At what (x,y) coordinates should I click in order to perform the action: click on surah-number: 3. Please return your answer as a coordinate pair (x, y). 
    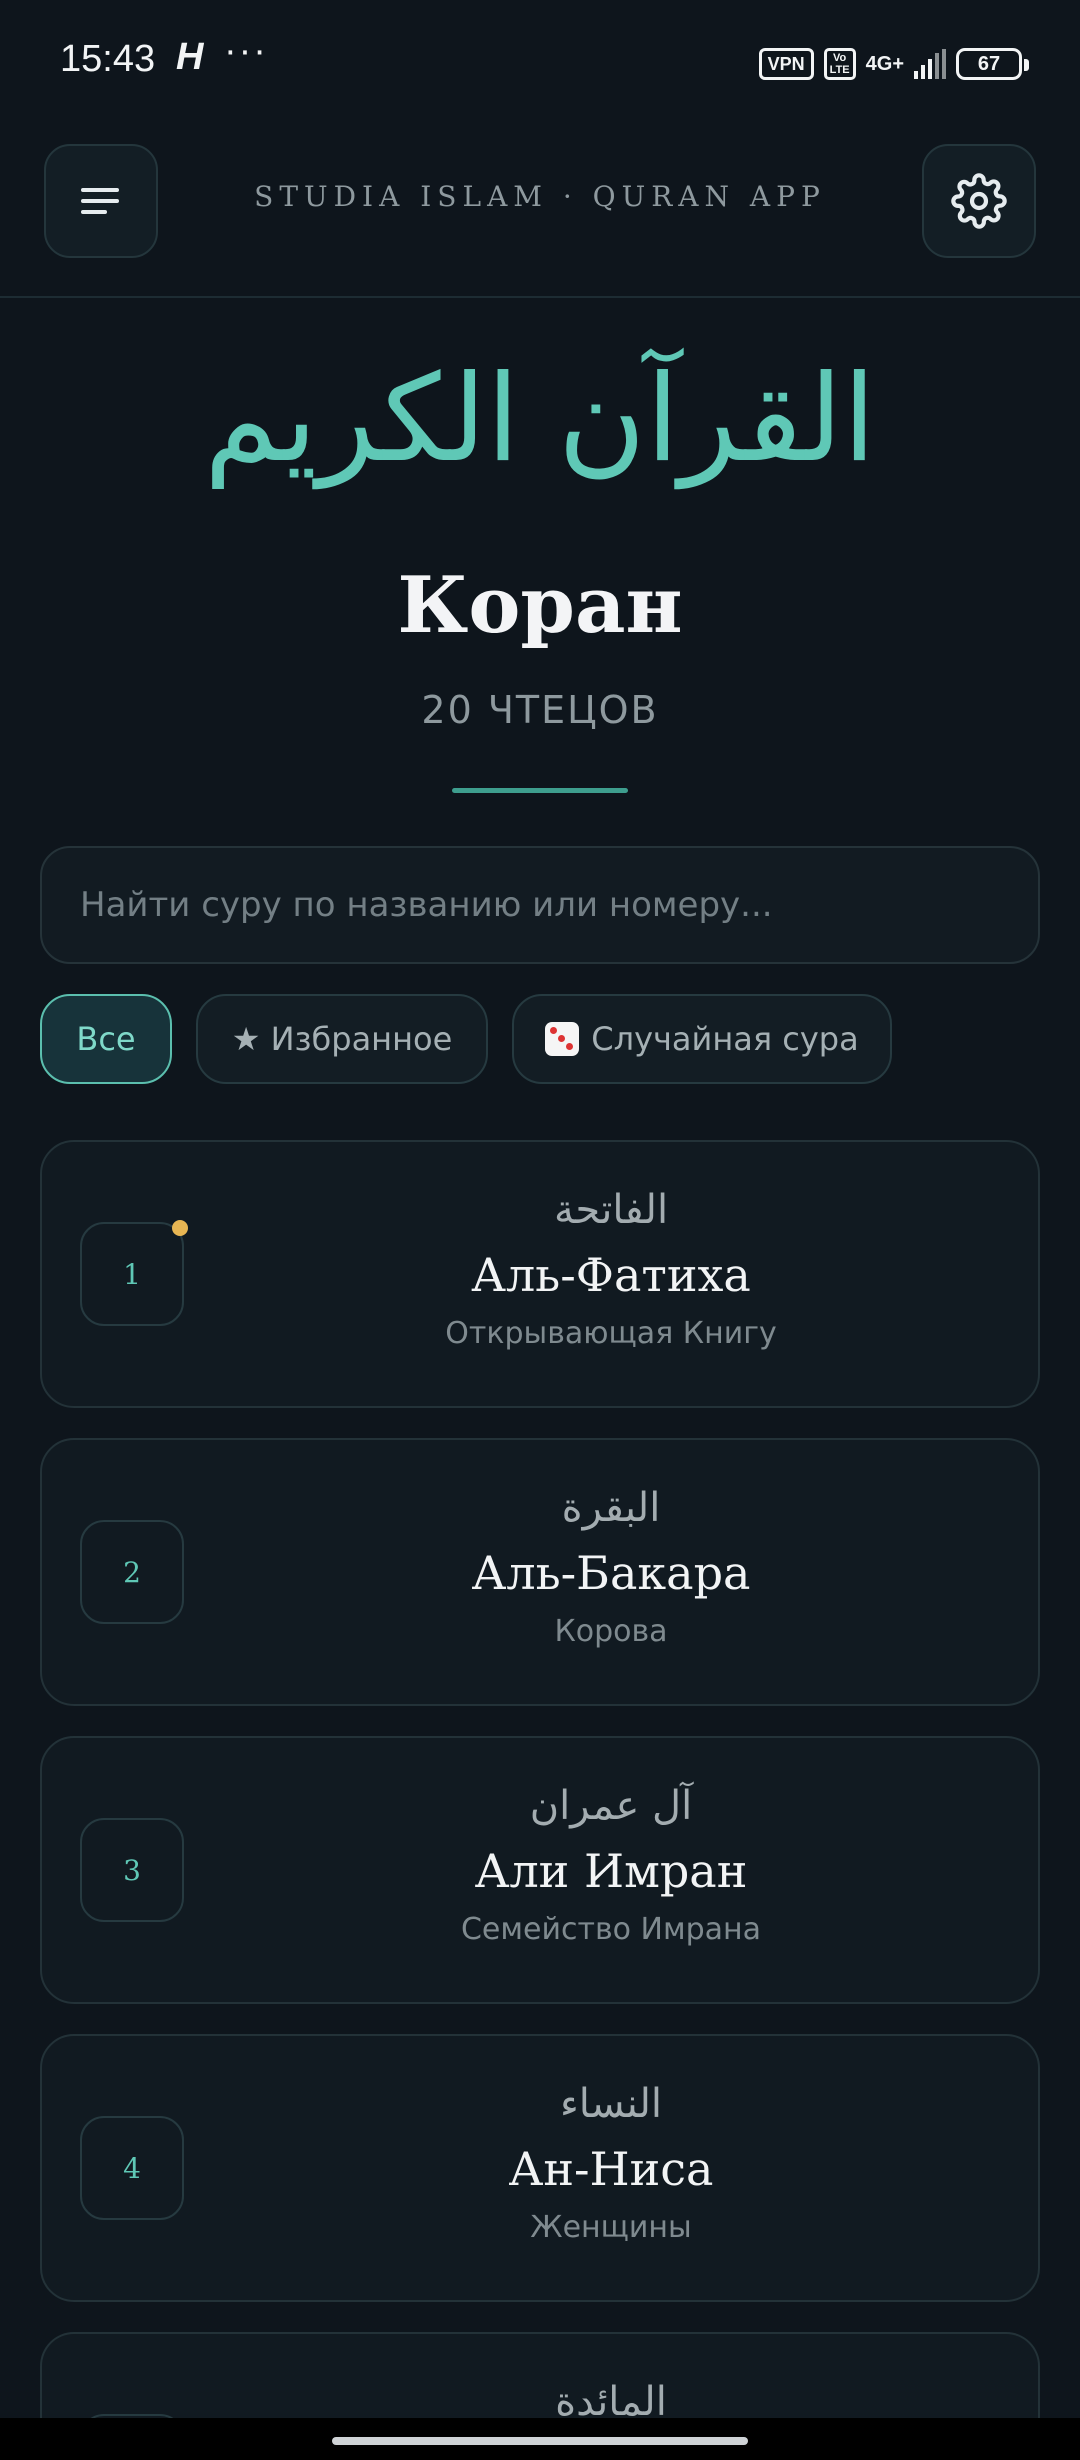
    Looking at the image, I should click on (132, 1870).